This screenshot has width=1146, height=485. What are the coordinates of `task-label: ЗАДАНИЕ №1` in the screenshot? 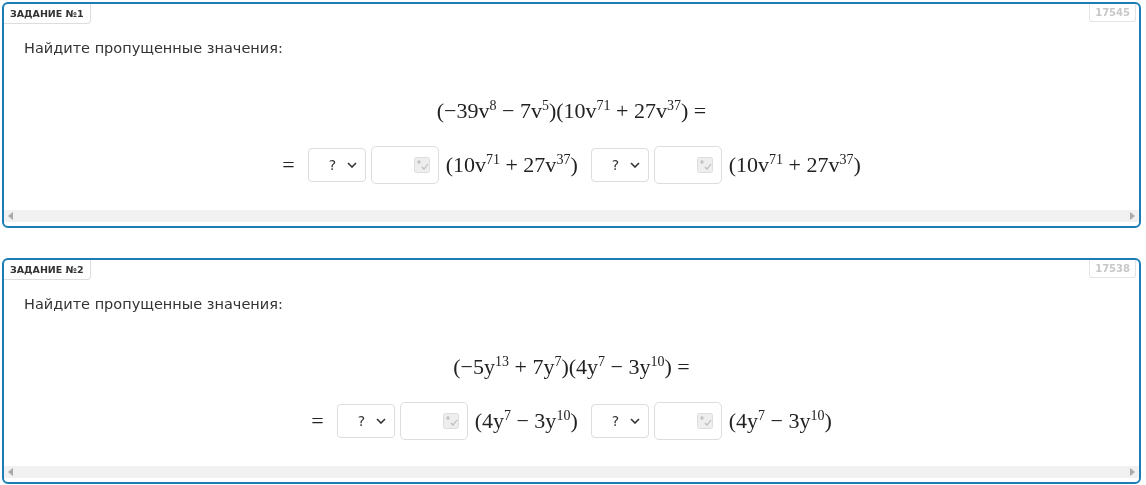 It's located at (47, 14).